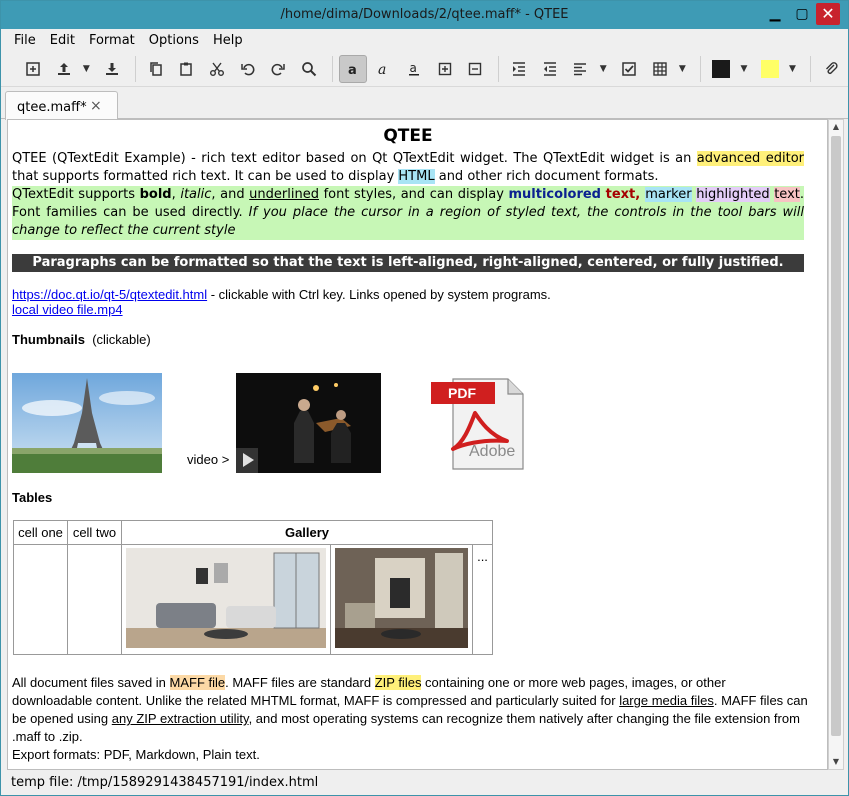 Image resolution: width=849 pixels, height=796 pixels. I want to click on adobe-label: Adobe, so click(492, 451).